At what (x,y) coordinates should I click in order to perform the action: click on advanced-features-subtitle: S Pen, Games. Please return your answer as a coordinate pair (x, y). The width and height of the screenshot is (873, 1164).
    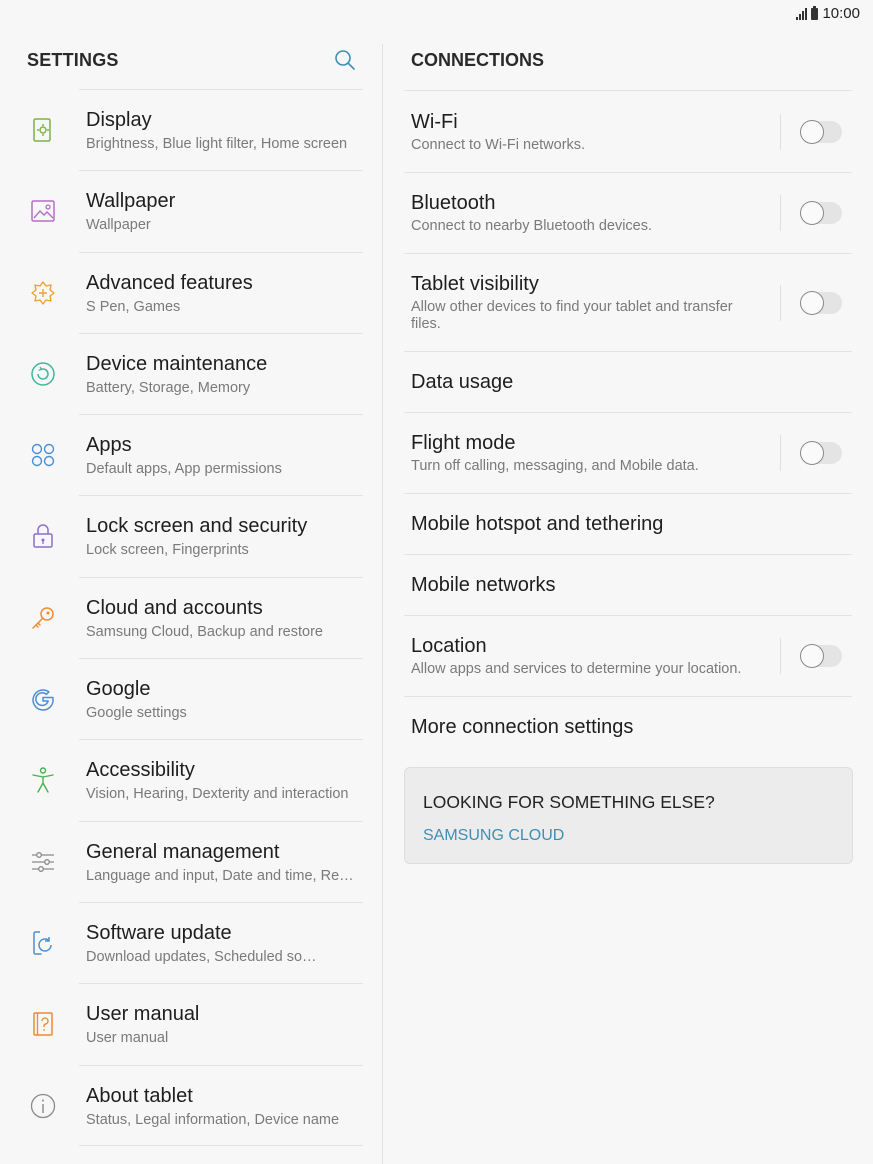
    Looking at the image, I should click on (133, 306).